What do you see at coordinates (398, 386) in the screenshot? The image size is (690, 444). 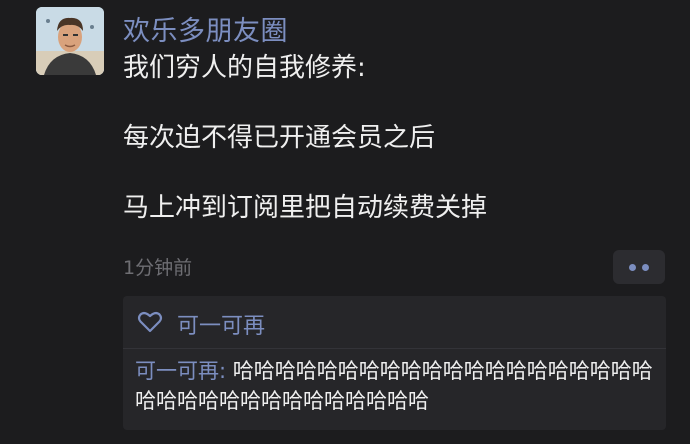 I see `comment: 可一可再: 哈哈哈哈哈哈哈哈哈哈哈哈哈哈哈哈哈哈哈哈哈哈哈哈哈哈哈哈哈哈哈哈哈哈` at bounding box center [398, 386].